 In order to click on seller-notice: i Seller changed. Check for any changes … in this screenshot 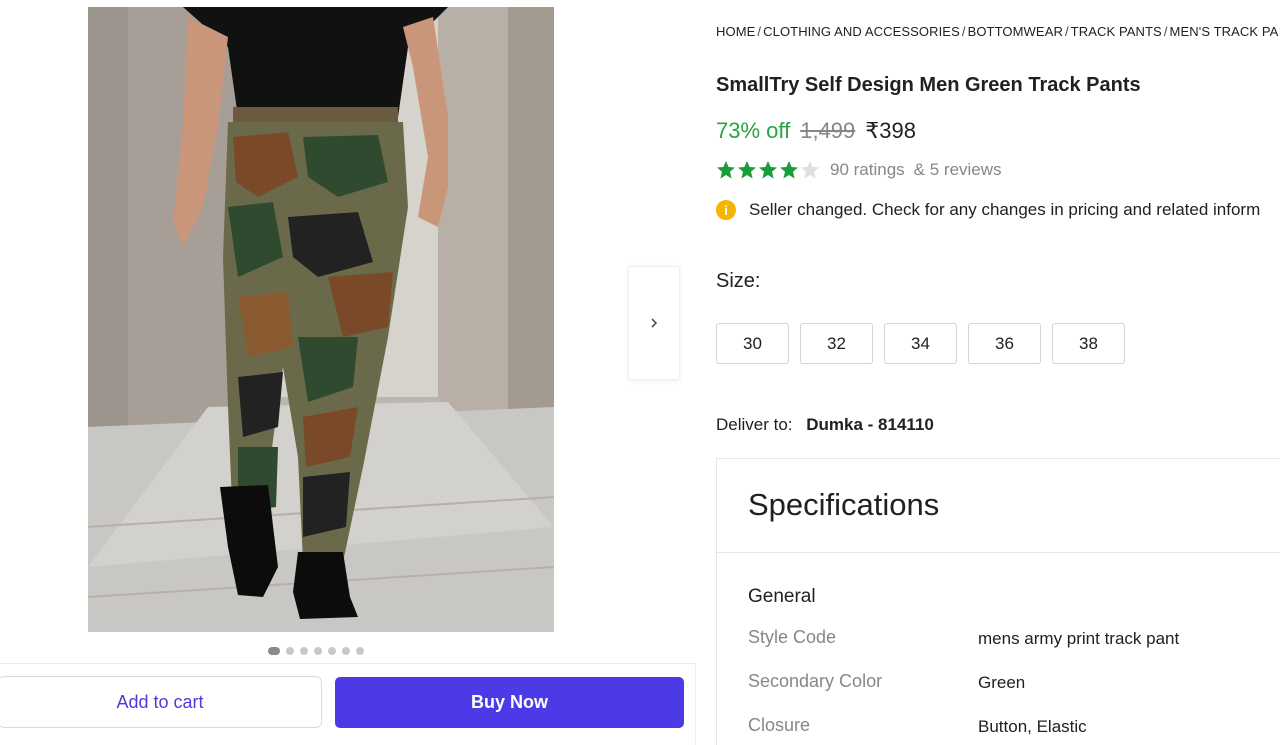, I will do `click(988, 210)`.